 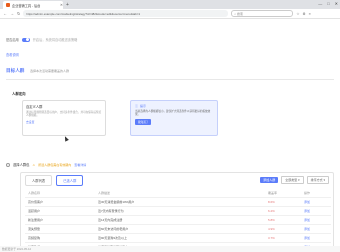 What do you see at coordinates (39, 180) in the screenshot?
I see `tab-audience-list: 人群列表` at bounding box center [39, 180].